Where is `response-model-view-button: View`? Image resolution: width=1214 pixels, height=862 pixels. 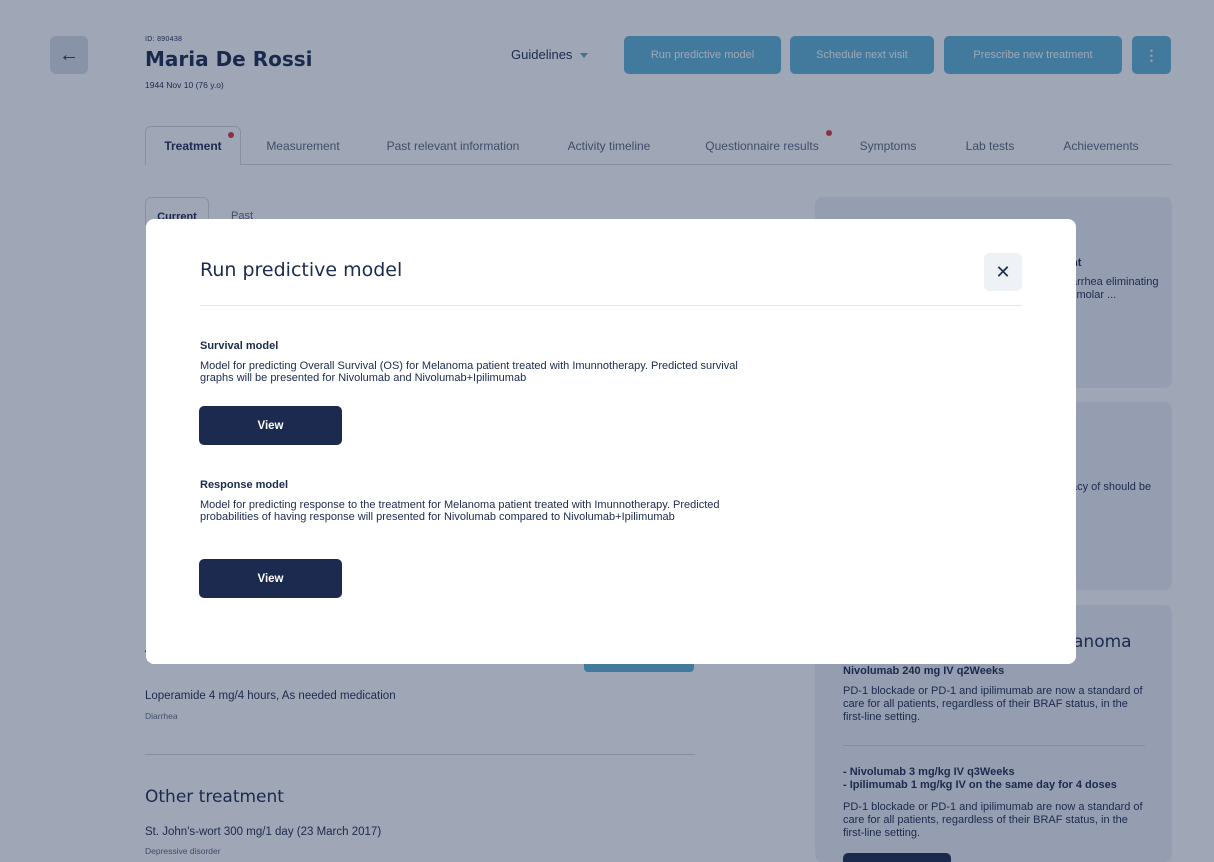
response-model-view-button: View is located at coordinates (270, 578).